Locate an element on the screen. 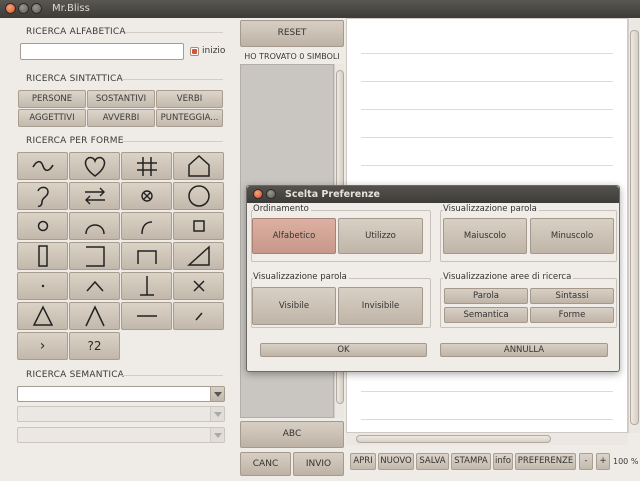 Image resolution: width=640 pixels, height=481 pixels. document-hscrollbar is located at coordinates (487, 439).